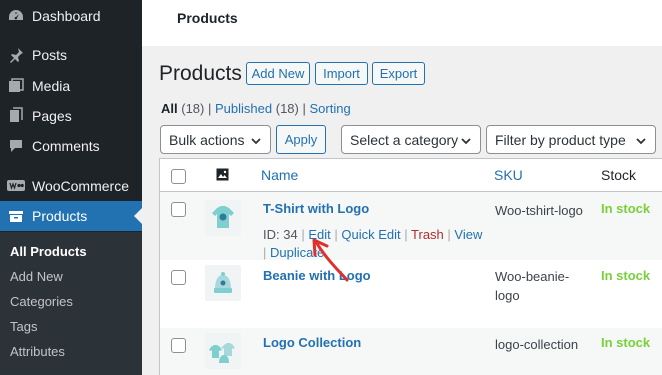 The width and height of the screenshot is (662, 375). Describe the element at coordinates (301, 139) in the screenshot. I see `apply-button: Apply` at that location.